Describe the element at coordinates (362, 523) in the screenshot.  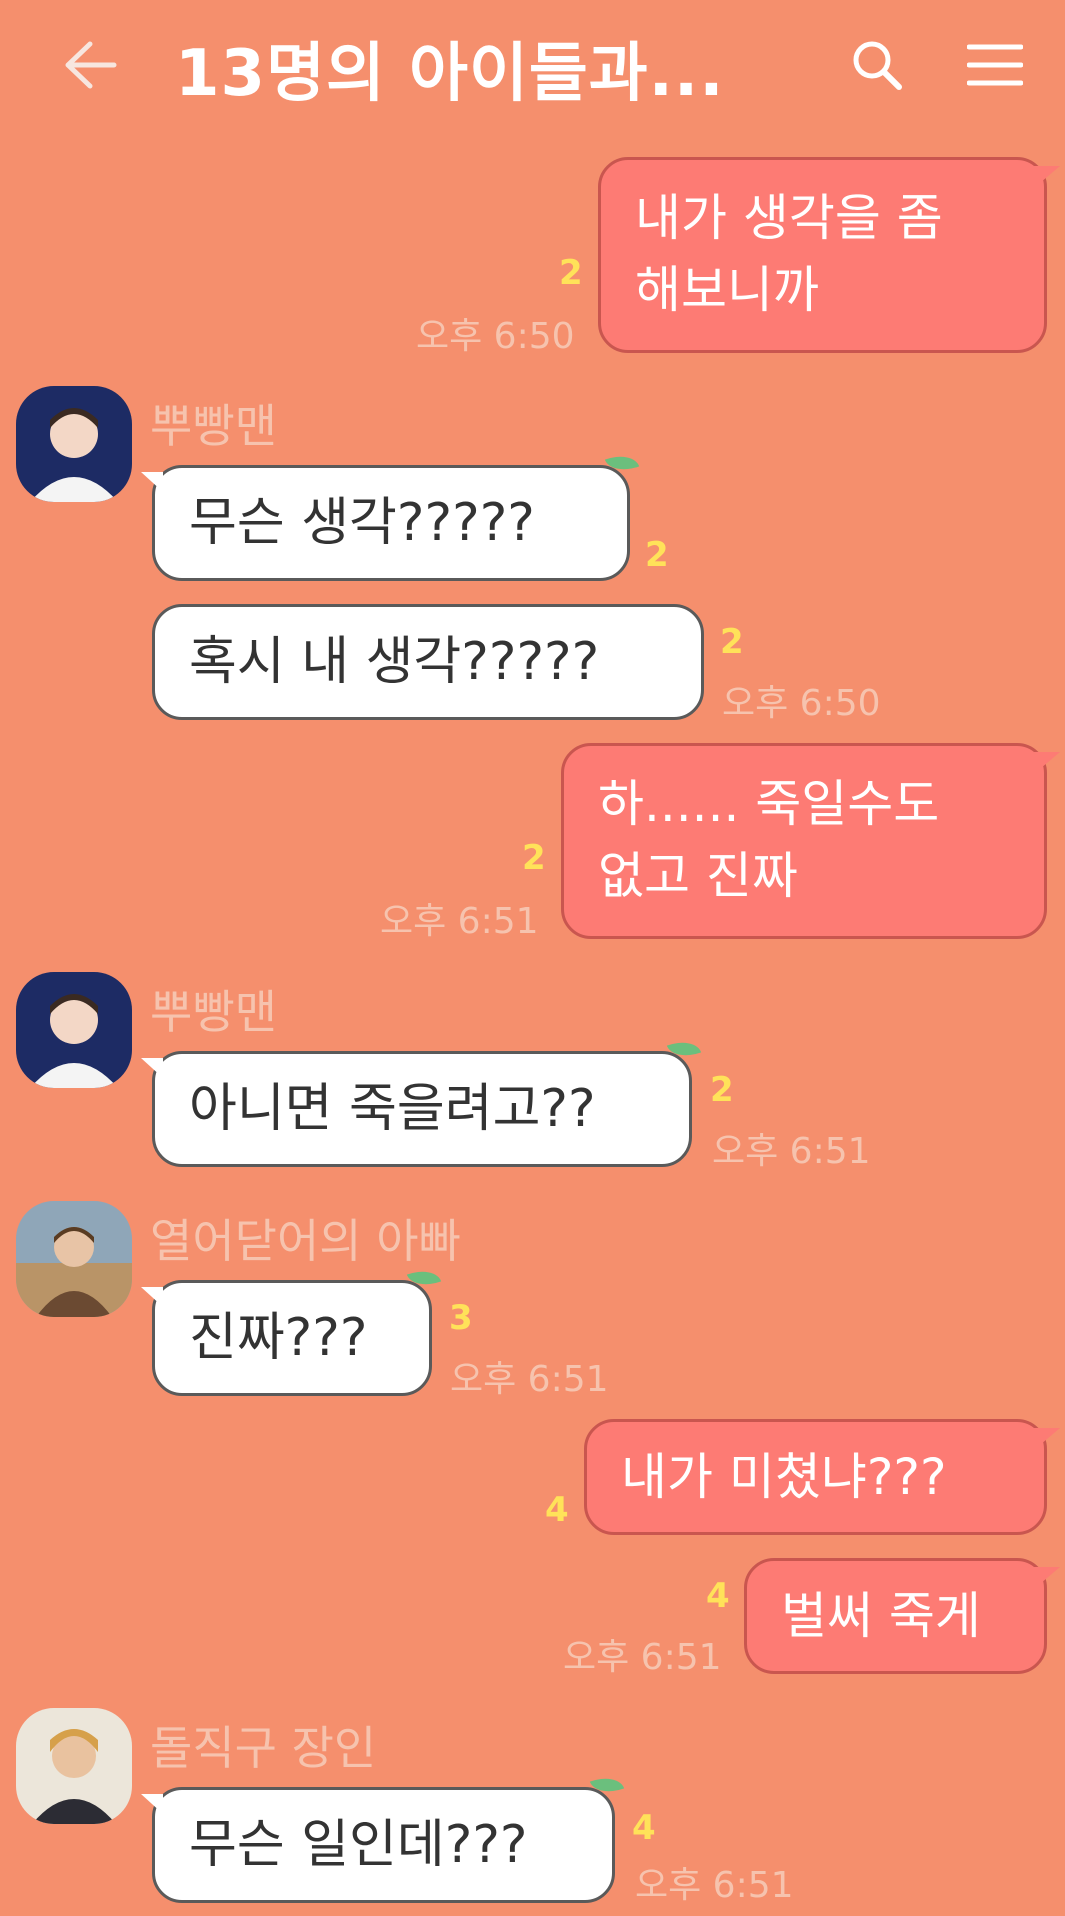
I see `message-text: 무슨 생각?????` at that location.